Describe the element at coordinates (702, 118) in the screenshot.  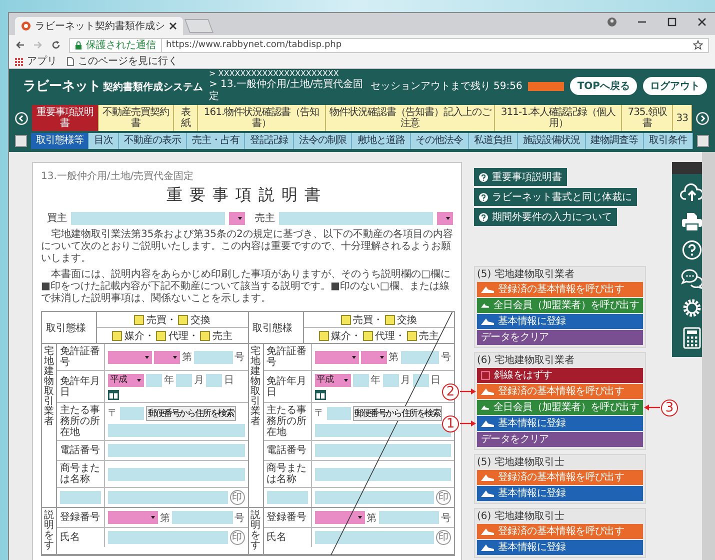
I see `scroll-right-icon` at that location.